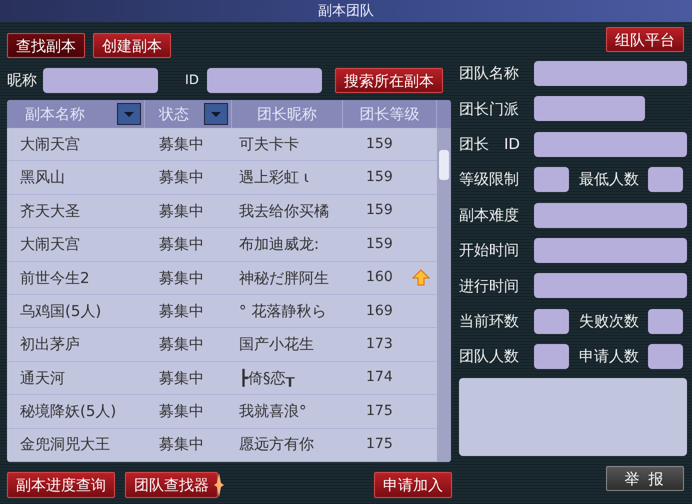 Image resolution: width=692 pixels, height=504 pixels. What do you see at coordinates (222, 245) in the screenshot?
I see `table-row: 大闹天宫 募集中 布加迪威龙: 159` at bounding box center [222, 245].